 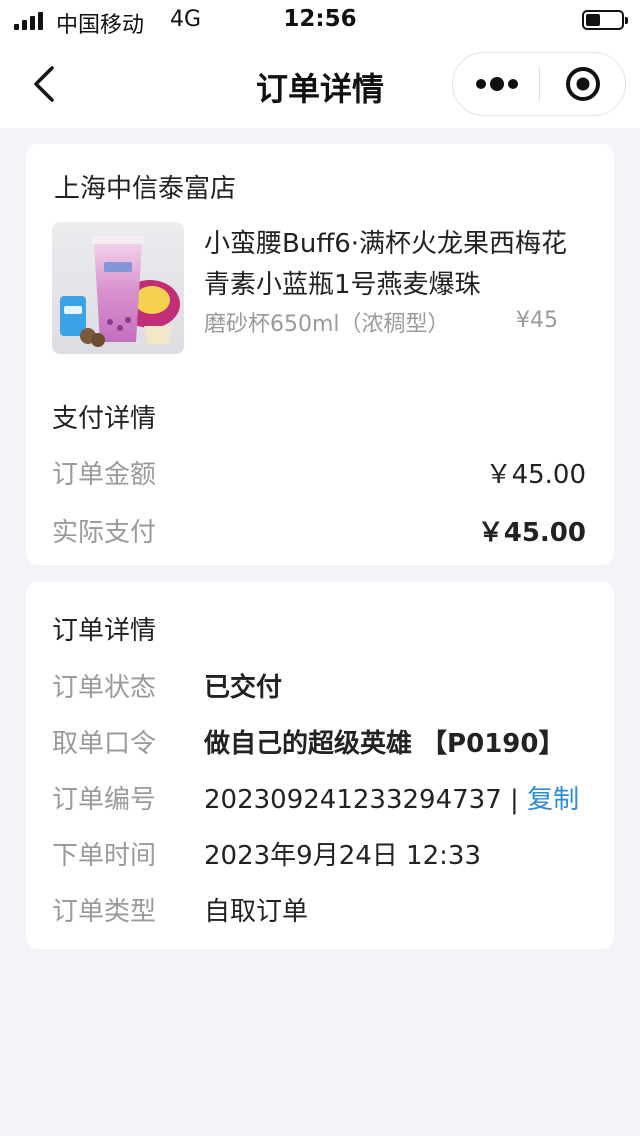 I want to click on order-number-row: 20230924123329473​7 | 复制, so click(x=391, y=797).